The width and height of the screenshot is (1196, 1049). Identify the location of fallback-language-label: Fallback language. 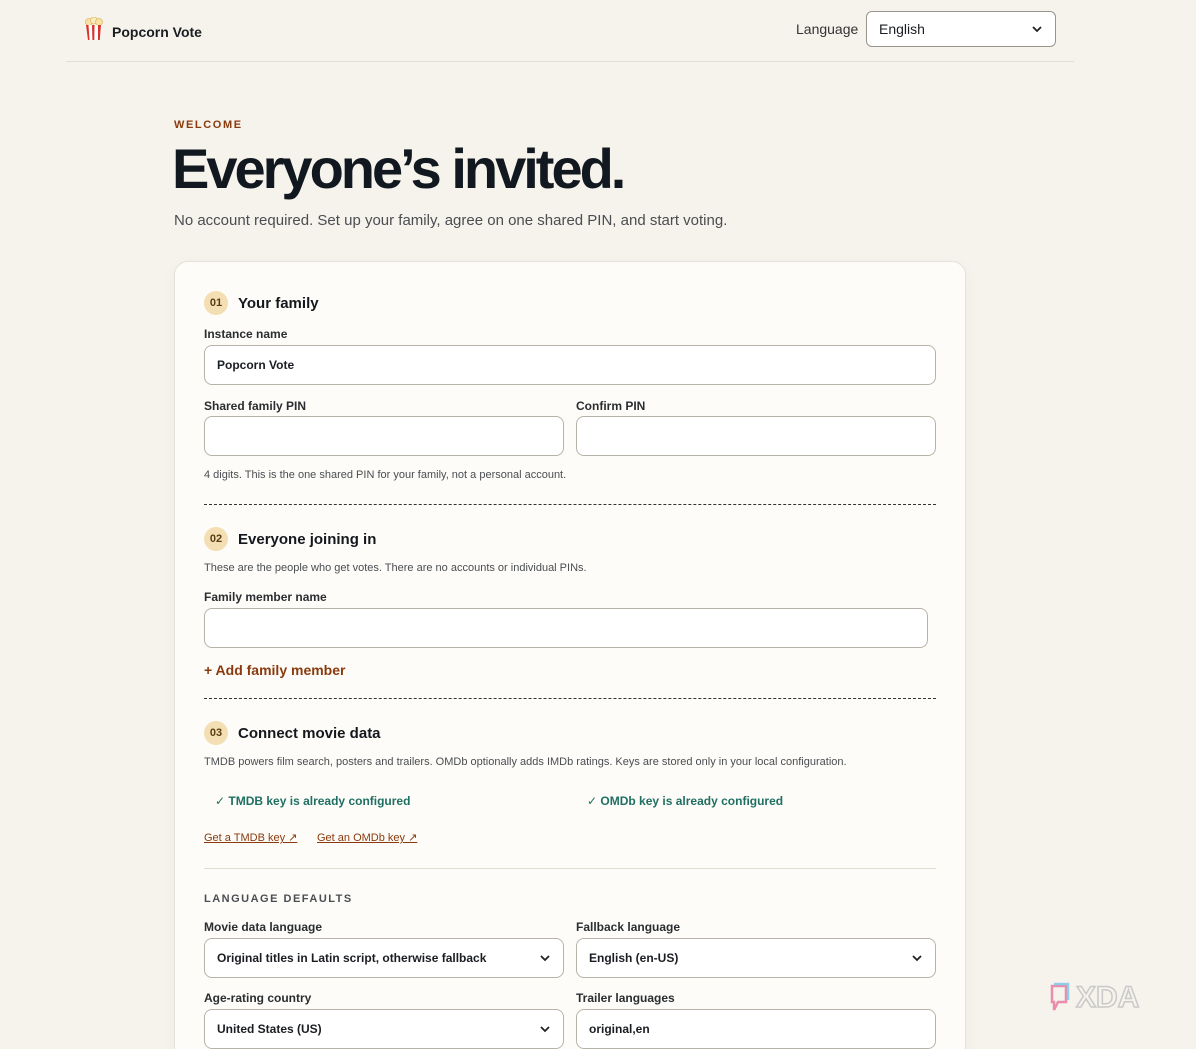
(628, 927).